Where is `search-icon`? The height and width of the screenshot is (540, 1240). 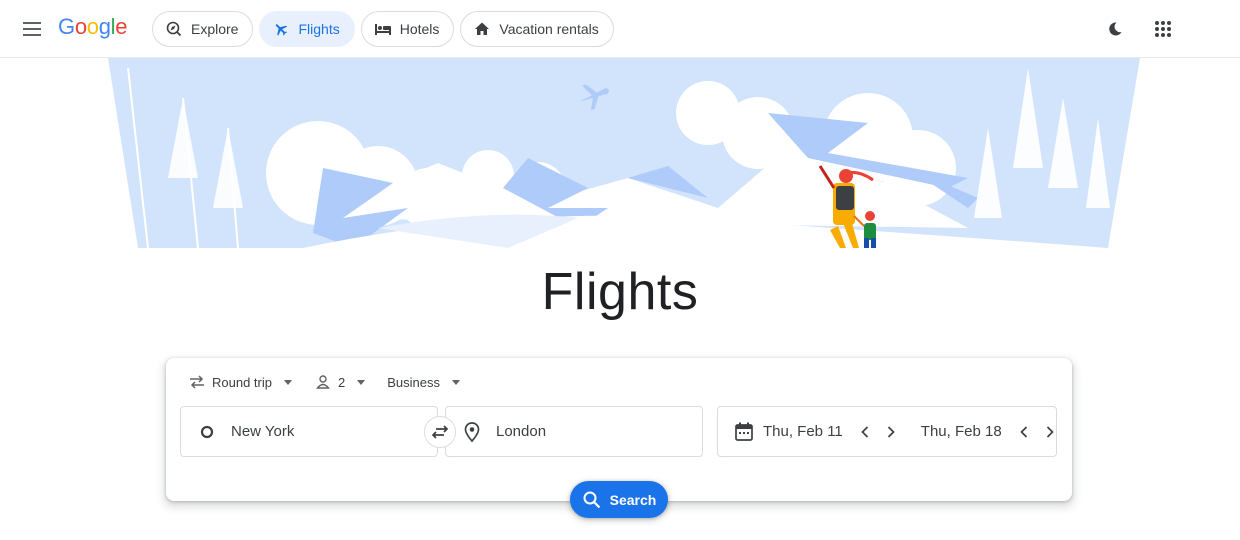
search-icon is located at coordinates (592, 500).